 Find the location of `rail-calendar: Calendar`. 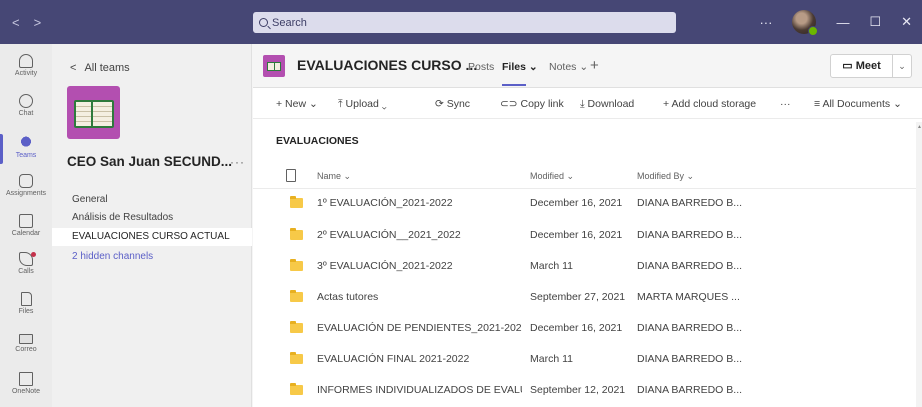

rail-calendar: Calendar is located at coordinates (26, 225).